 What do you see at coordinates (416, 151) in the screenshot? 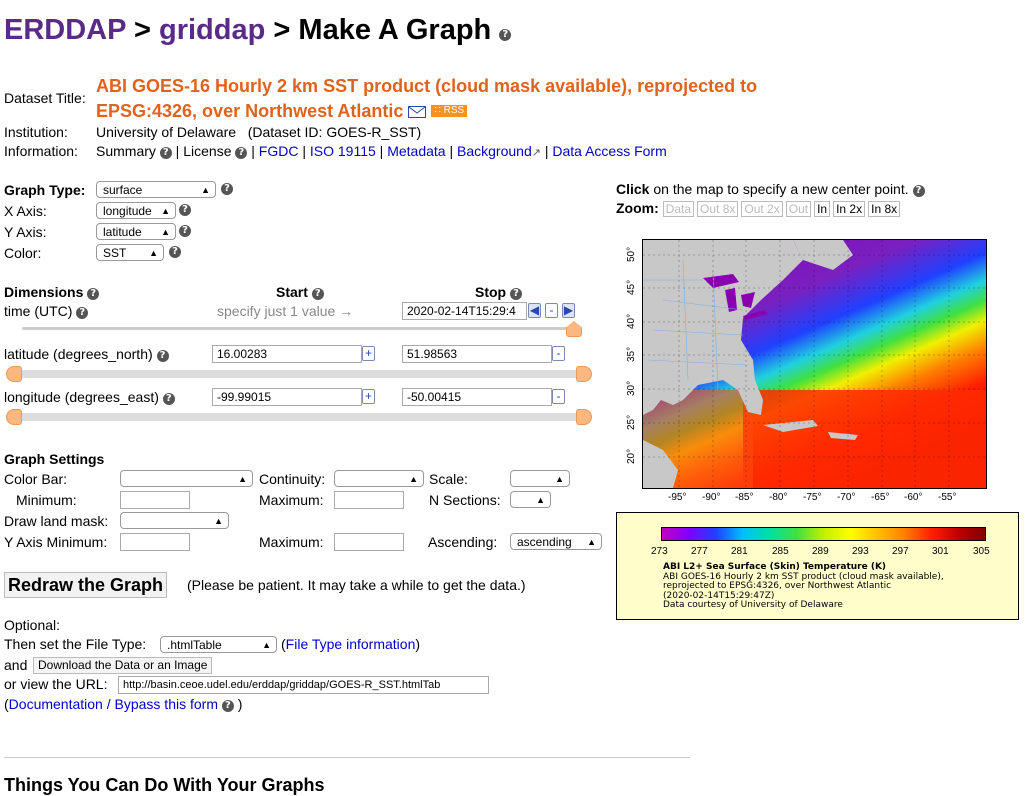
I see `metadata-link: Metadata` at bounding box center [416, 151].